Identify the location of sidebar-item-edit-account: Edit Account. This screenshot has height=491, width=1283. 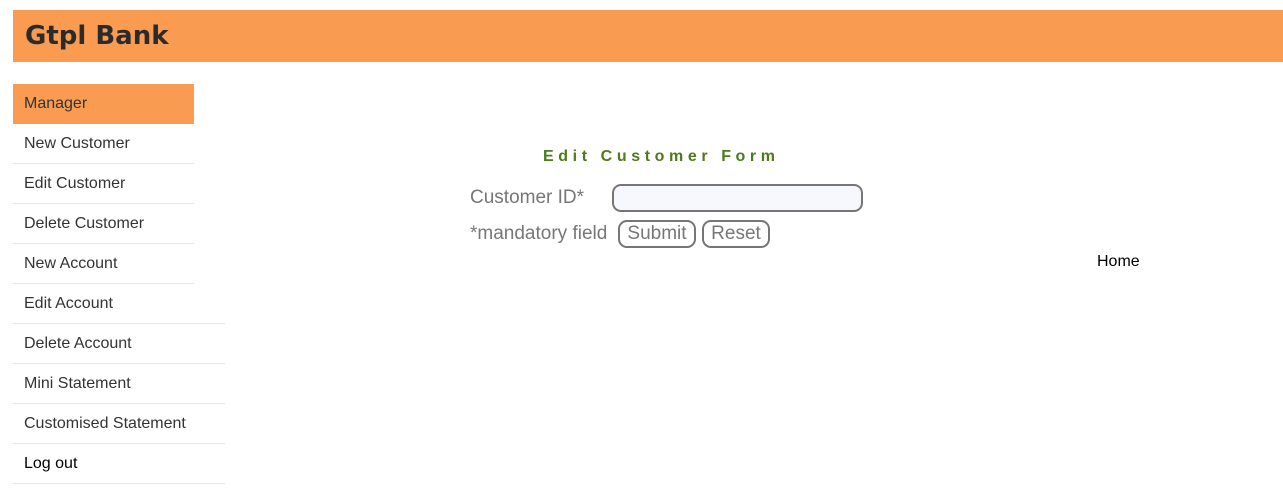
(119, 304).